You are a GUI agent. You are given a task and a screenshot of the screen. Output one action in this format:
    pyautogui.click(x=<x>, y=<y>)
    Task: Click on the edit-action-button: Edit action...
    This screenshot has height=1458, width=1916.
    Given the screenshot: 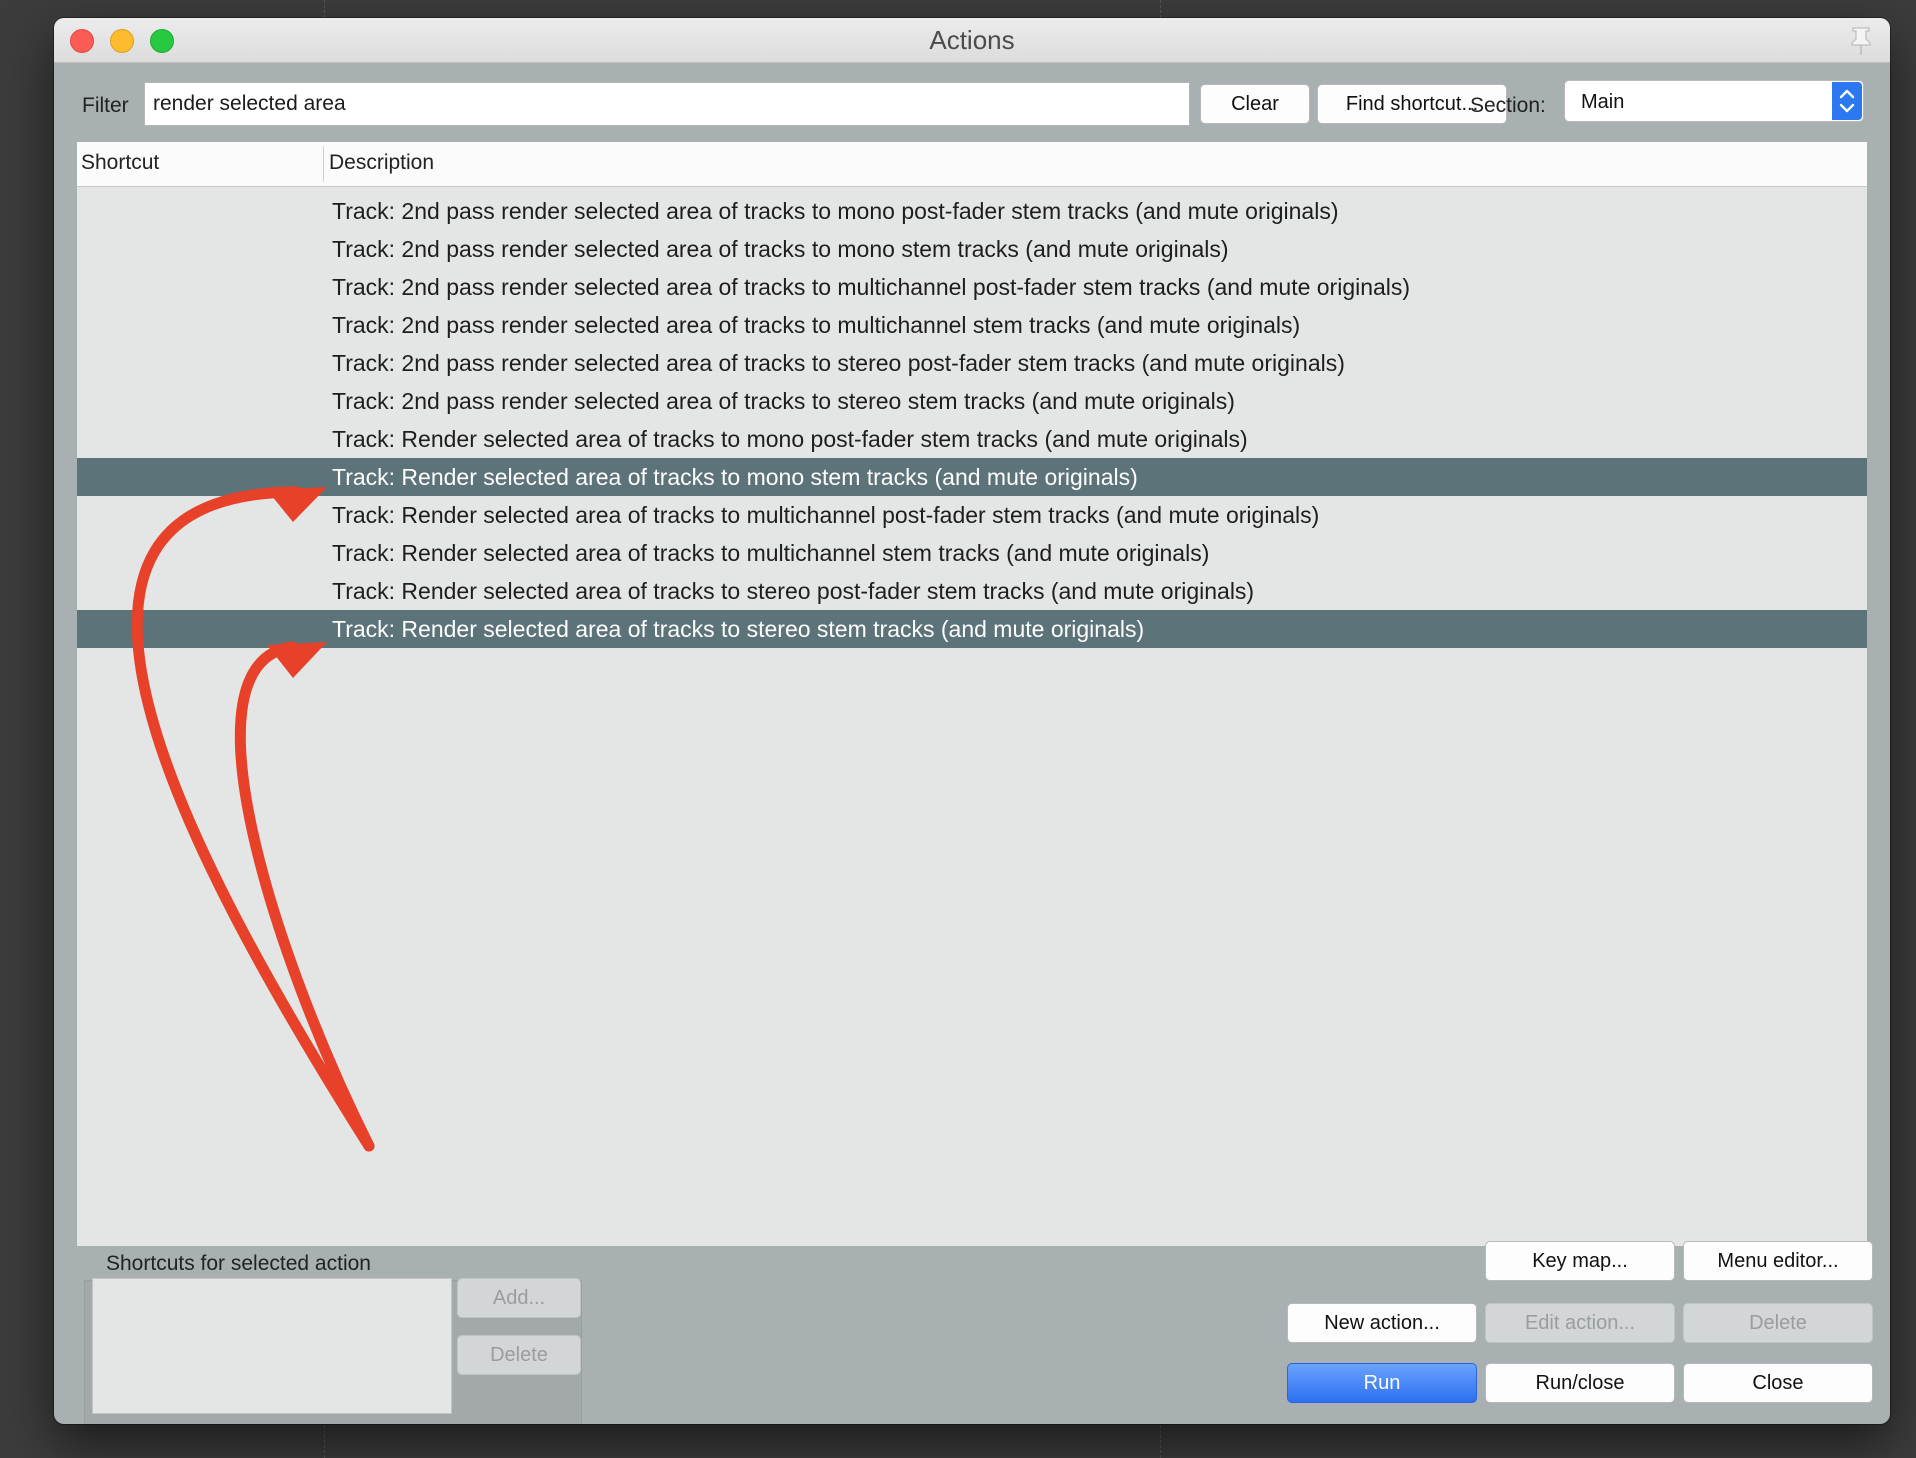 What is the action you would take?
    pyautogui.click(x=1580, y=1323)
    